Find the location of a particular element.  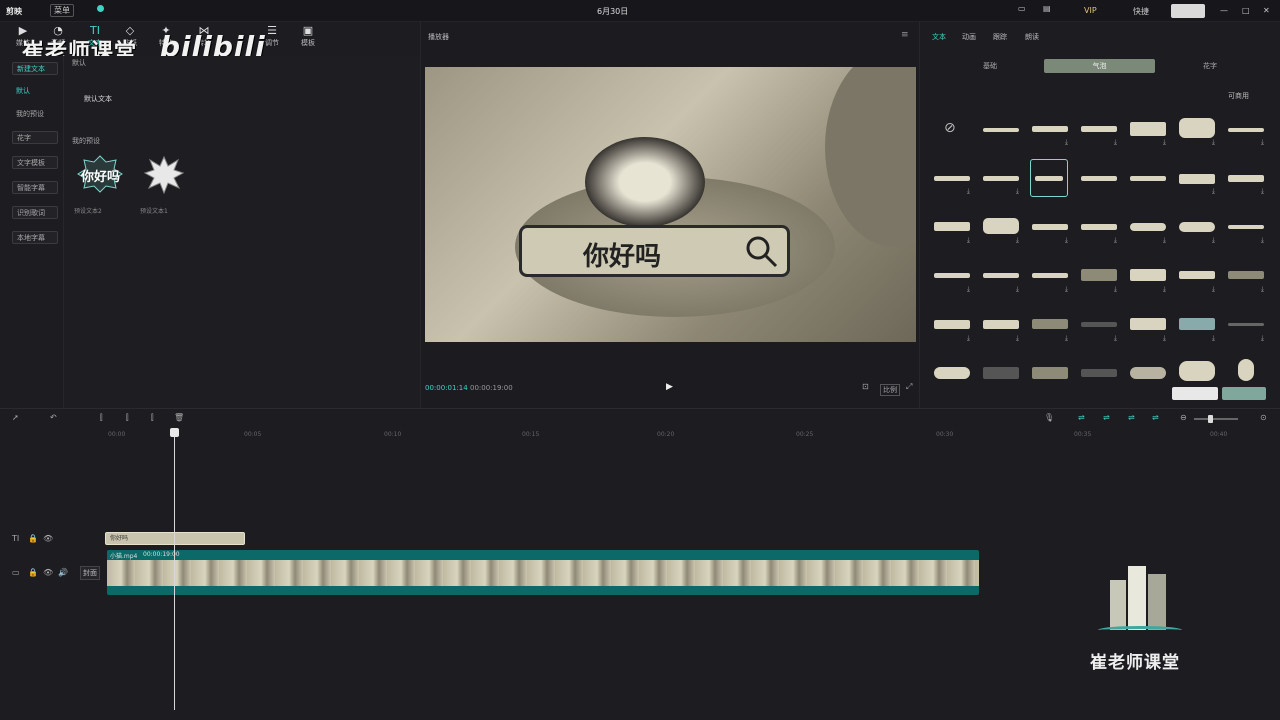

segment-basic: 基础 is located at coordinates (990, 66).